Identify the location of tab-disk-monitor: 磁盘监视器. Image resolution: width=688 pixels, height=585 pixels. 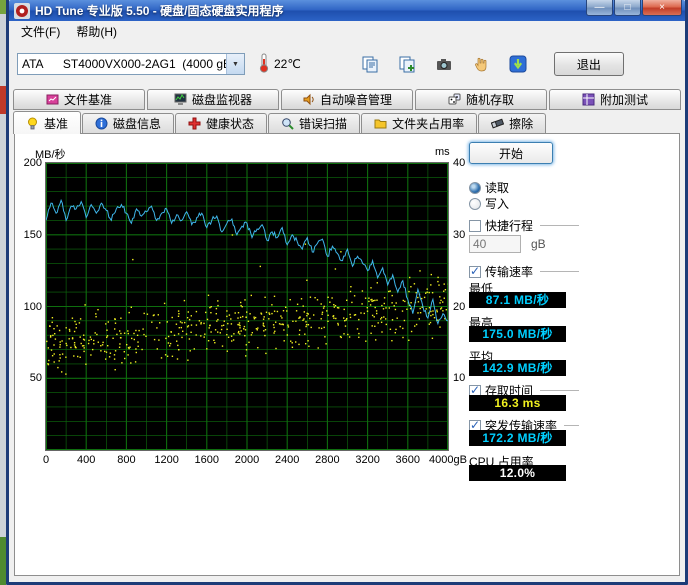
(213, 99).